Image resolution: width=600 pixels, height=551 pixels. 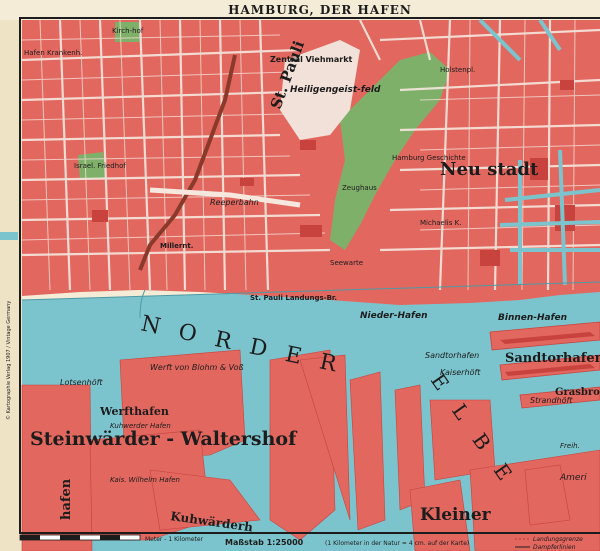 What do you see at coordinates (134, 411) in the screenshot?
I see `label-werfthafen: Werfthafen` at bounding box center [134, 411].